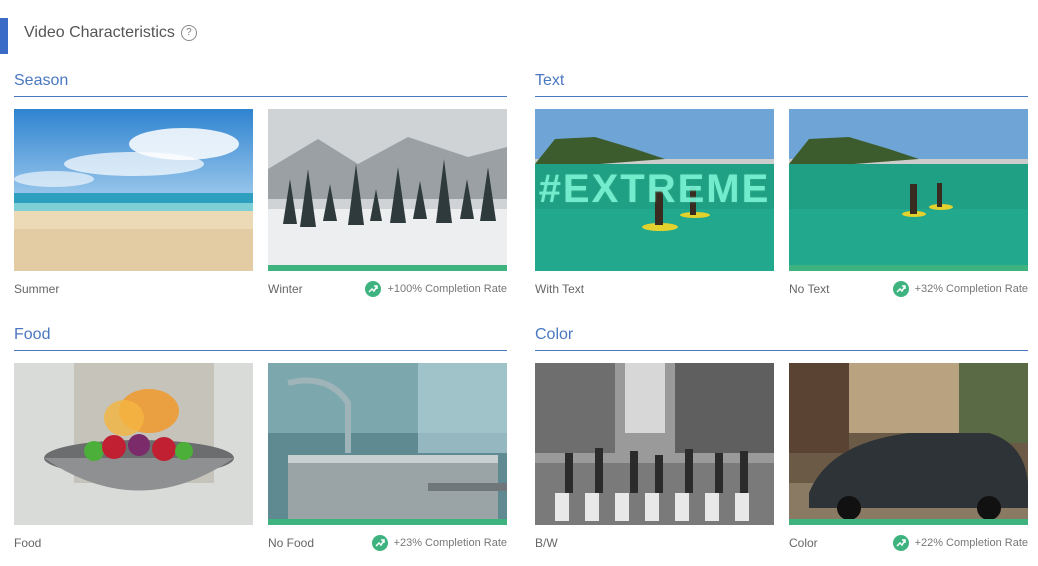 The height and width of the screenshot is (566, 1038). Describe the element at coordinates (285, 289) in the screenshot. I see `card-label: Winter` at that location.